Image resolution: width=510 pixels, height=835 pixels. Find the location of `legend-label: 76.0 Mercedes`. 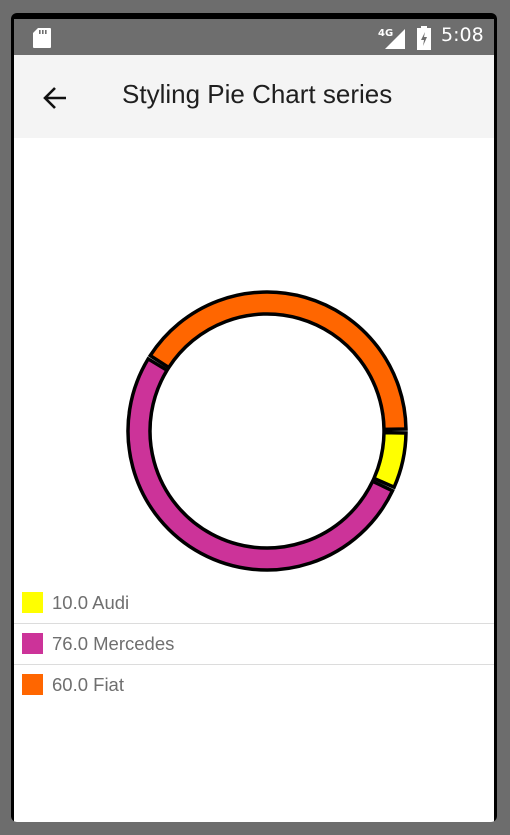

legend-label: 76.0 Mercedes is located at coordinates (113, 643).